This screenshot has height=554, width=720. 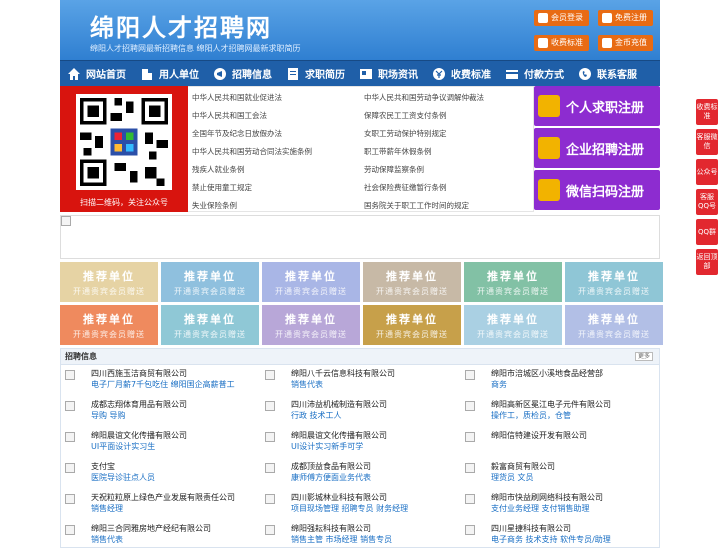 I want to click on nav-pricing: 收费标准, so click(x=461, y=74).